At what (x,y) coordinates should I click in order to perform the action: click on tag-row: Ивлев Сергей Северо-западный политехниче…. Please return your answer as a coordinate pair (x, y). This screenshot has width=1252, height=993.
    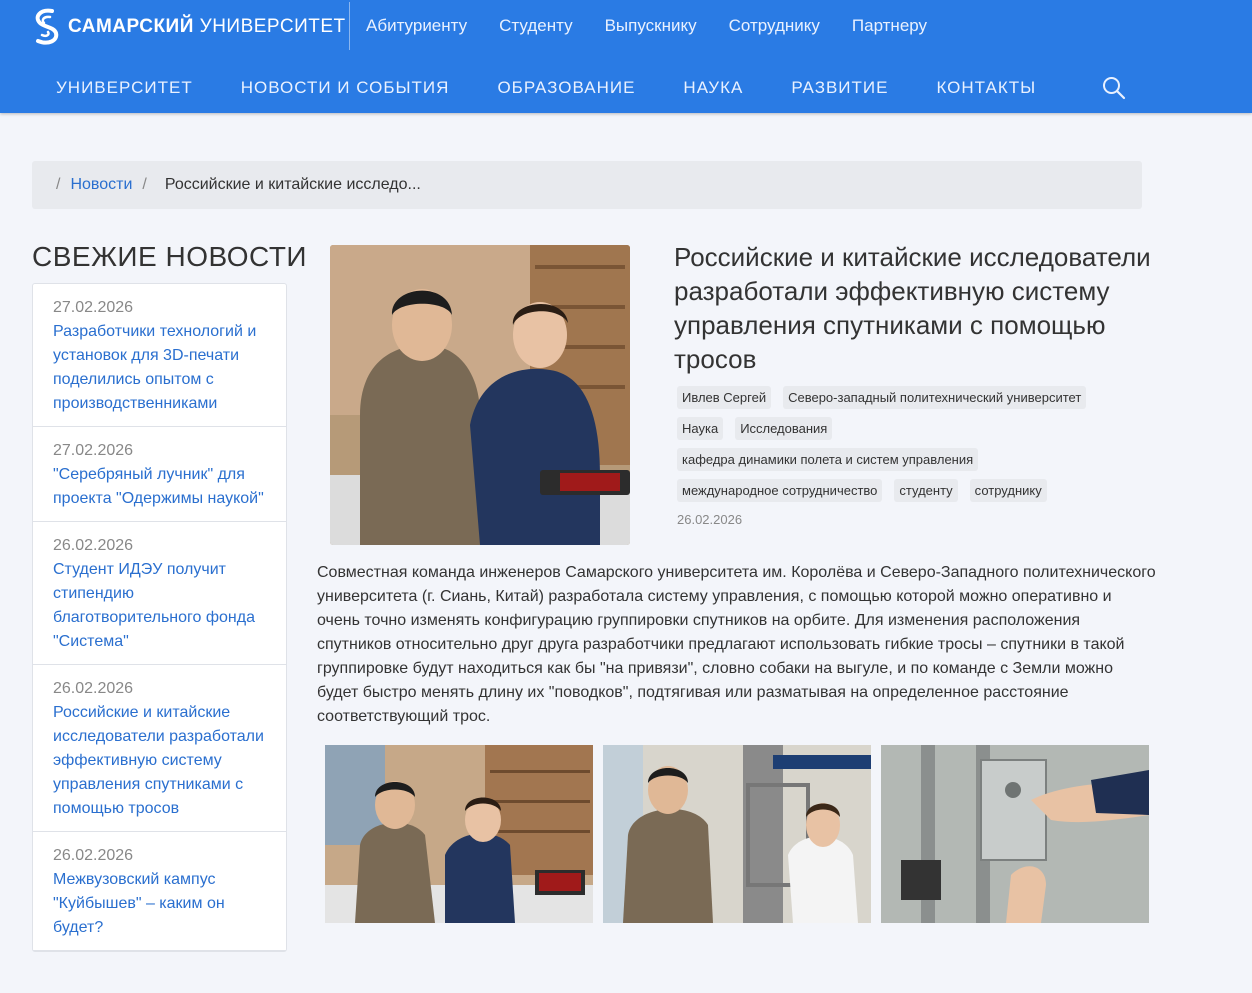
    Looking at the image, I should click on (912, 397).